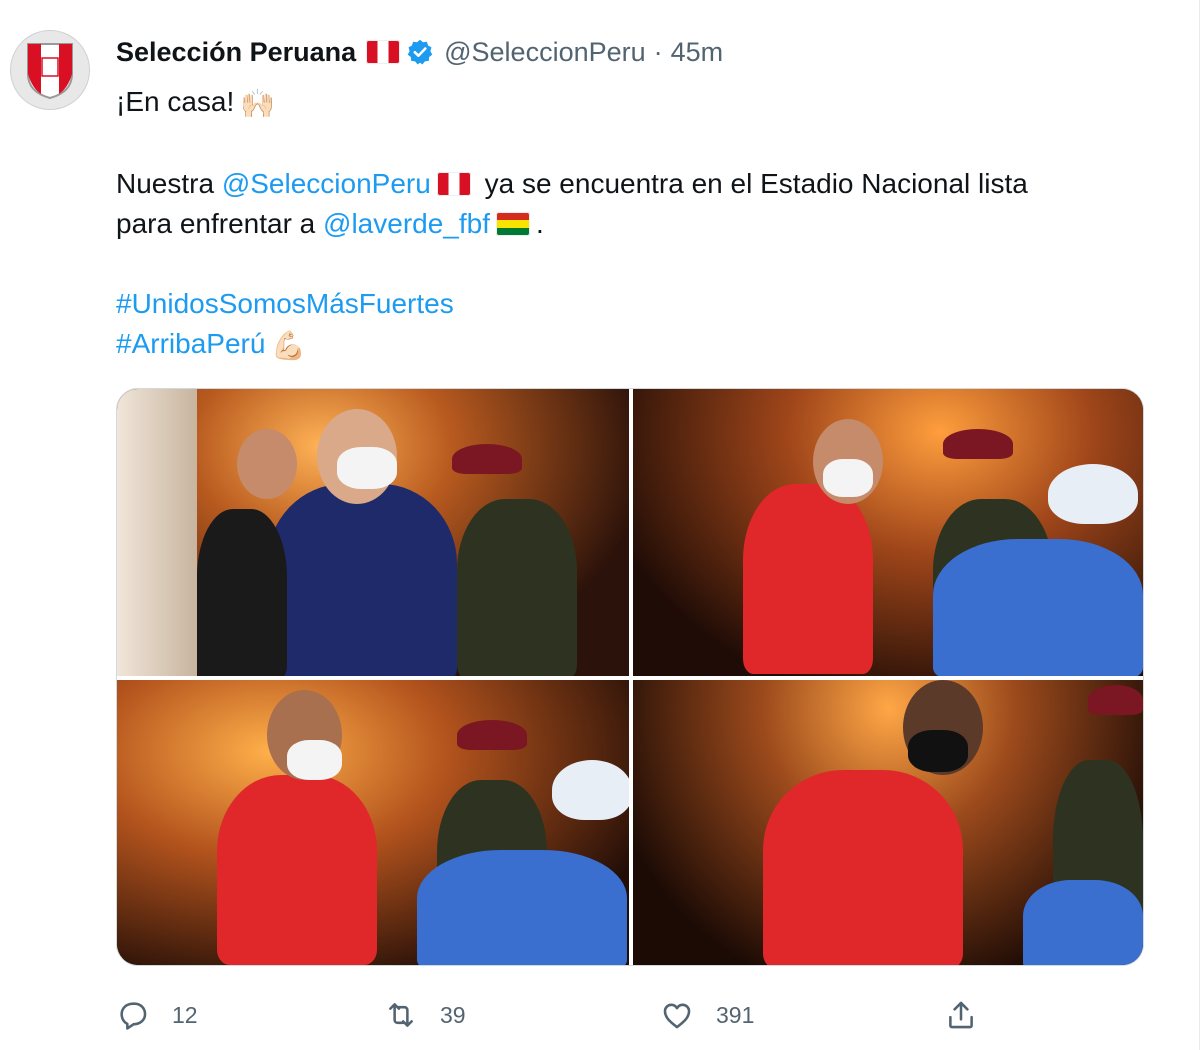 This screenshot has width=1200, height=1050. What do you see at coordinates (735, 1014) in the screenshot?
I see `like-count: 391` at bounding box center [735, 1014].